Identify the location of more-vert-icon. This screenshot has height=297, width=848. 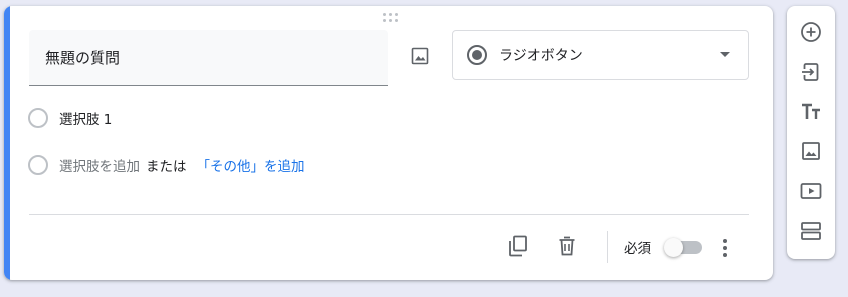
(725, 241).